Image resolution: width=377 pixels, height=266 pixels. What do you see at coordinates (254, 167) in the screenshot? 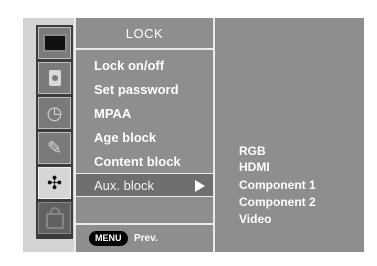
I see `submenu-item-hdmi: HDMI` at bounding box center [254, 167].